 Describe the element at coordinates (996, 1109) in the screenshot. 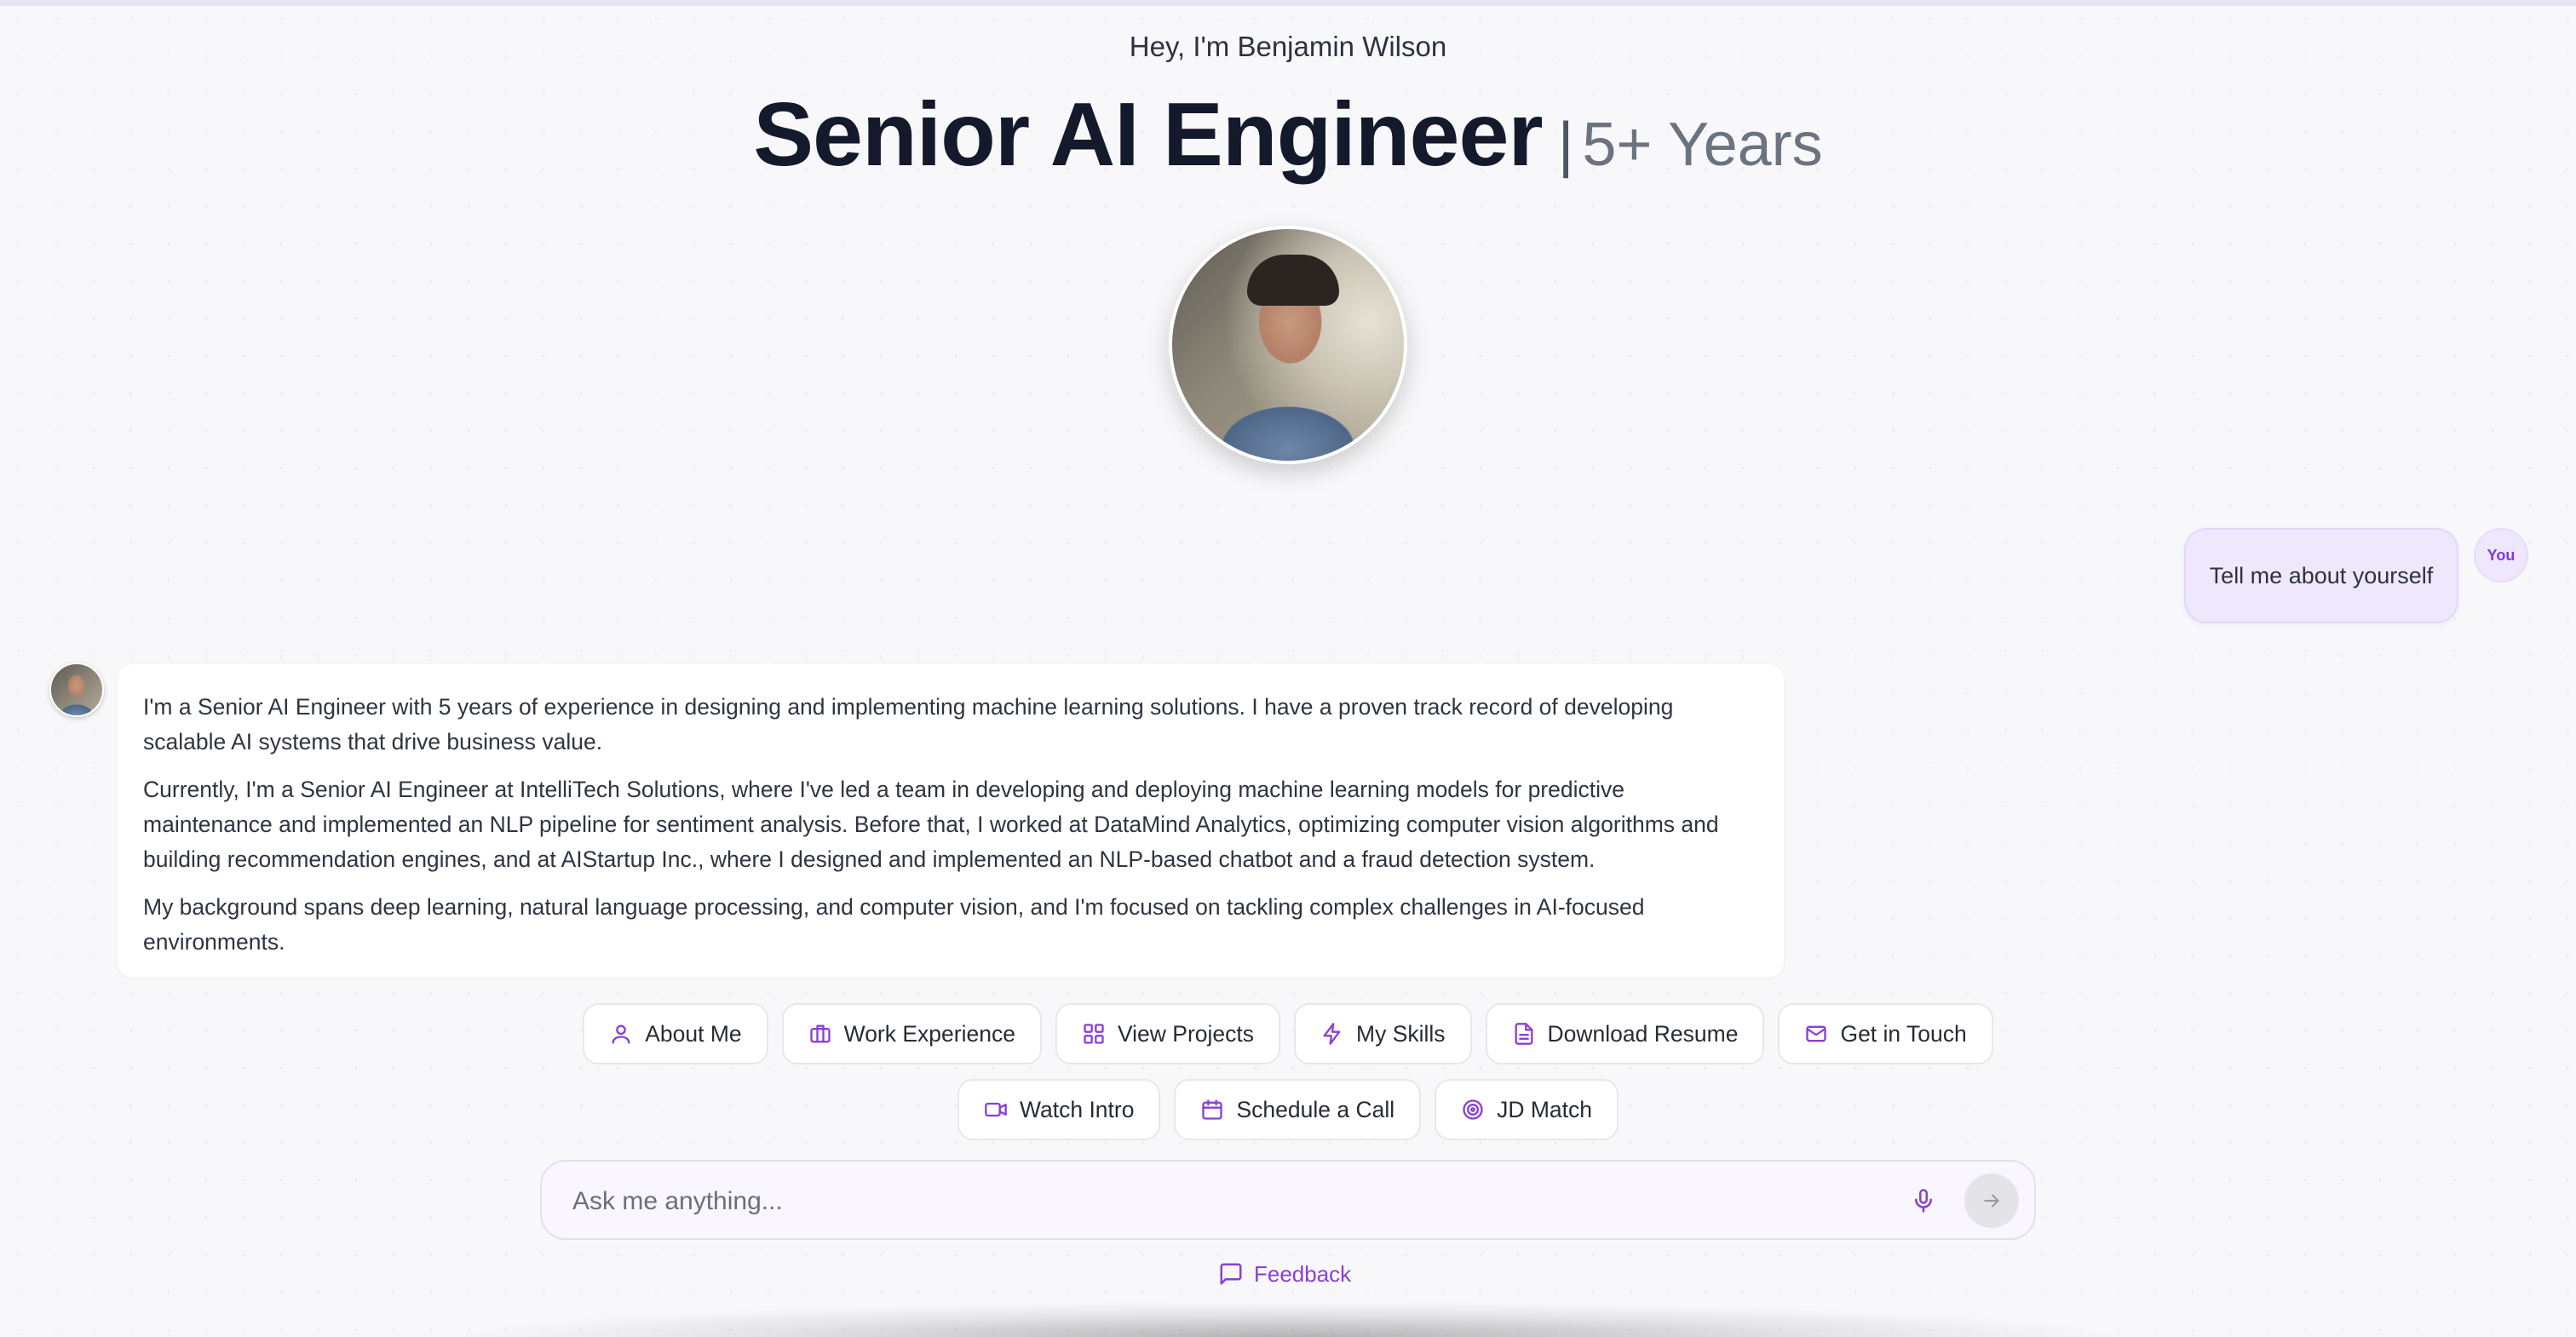

I see `video-icon` at that location.